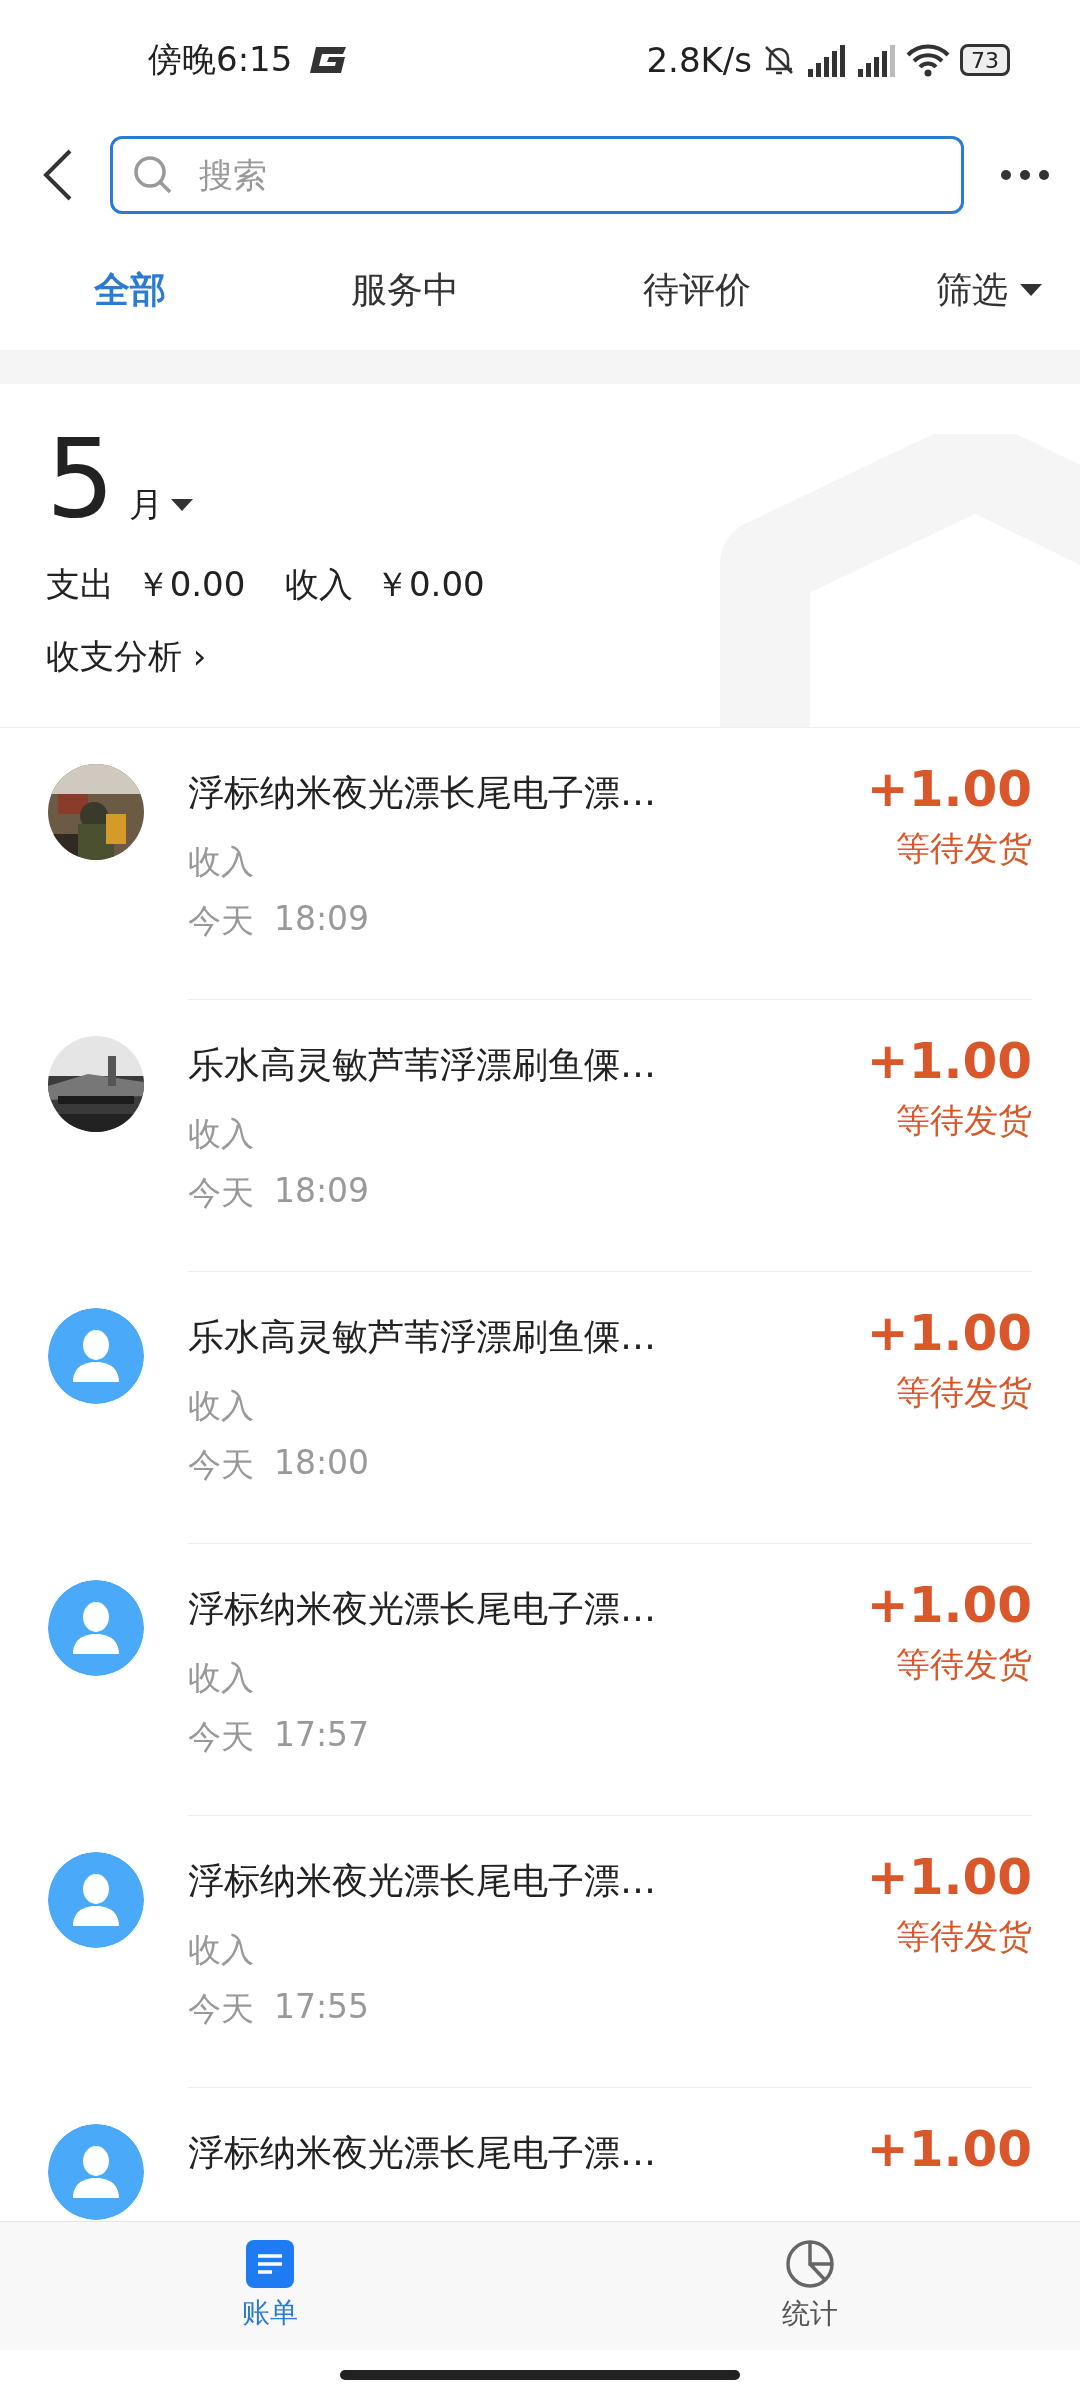 This screenshot has width=1080, height=2400. I want to click on transaction-time: 18:00, so click(322, 1463).